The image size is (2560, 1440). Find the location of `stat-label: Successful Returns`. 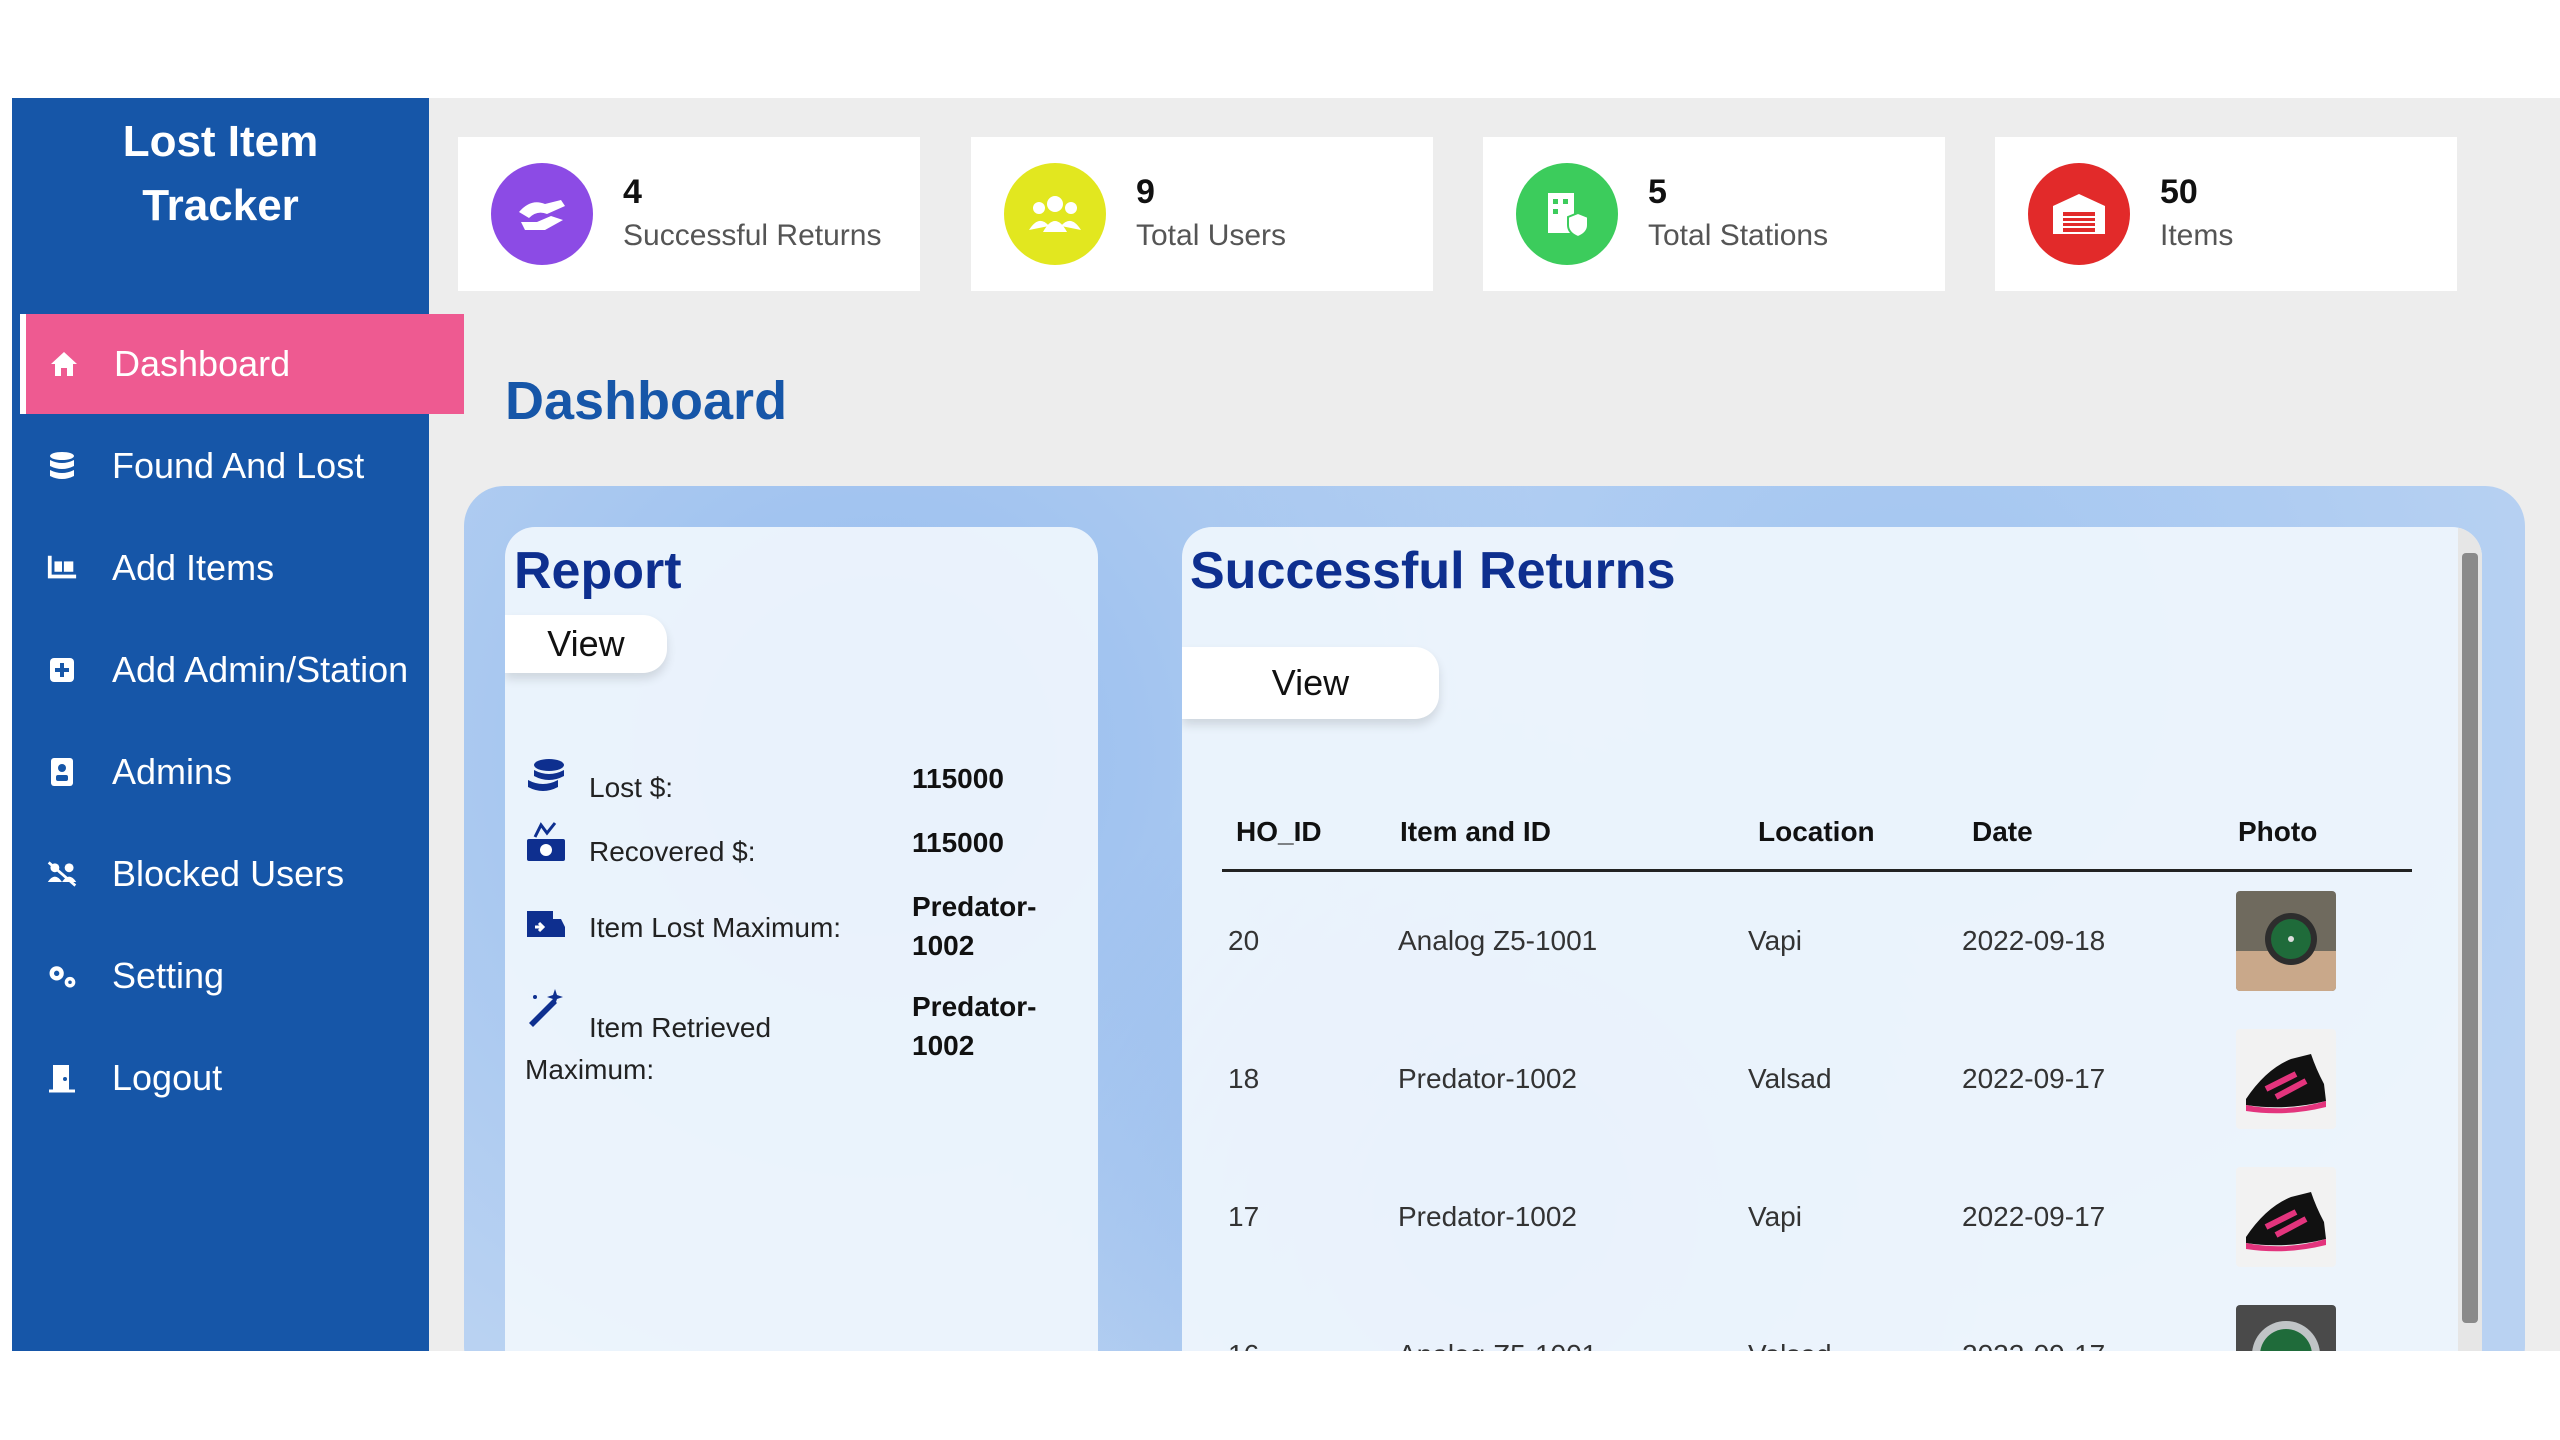

stat-label: Successful Returns is located at coordinates (752, 235).